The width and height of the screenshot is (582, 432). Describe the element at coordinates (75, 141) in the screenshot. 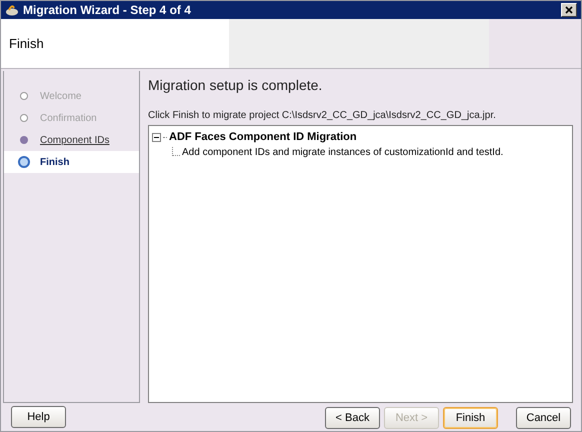

I see `step-label: Component IDs` at that location.